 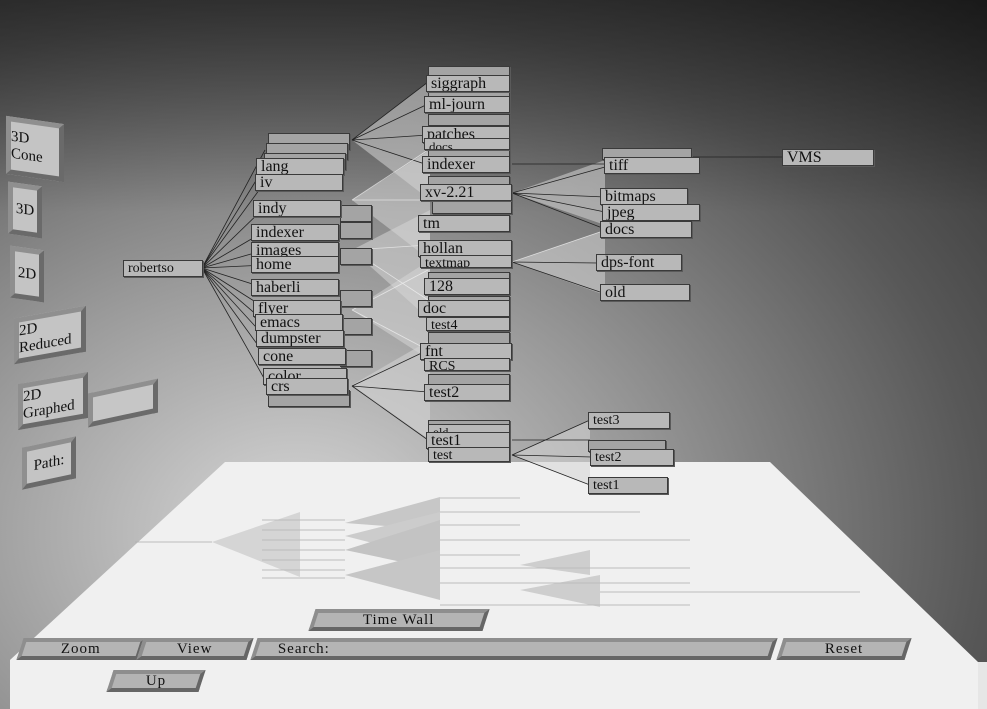 What do you see at coordinates (49, 404) in the screenshot?
I see `2d-graphed-label: 2D Graphed` at bounding box center [49, 404].